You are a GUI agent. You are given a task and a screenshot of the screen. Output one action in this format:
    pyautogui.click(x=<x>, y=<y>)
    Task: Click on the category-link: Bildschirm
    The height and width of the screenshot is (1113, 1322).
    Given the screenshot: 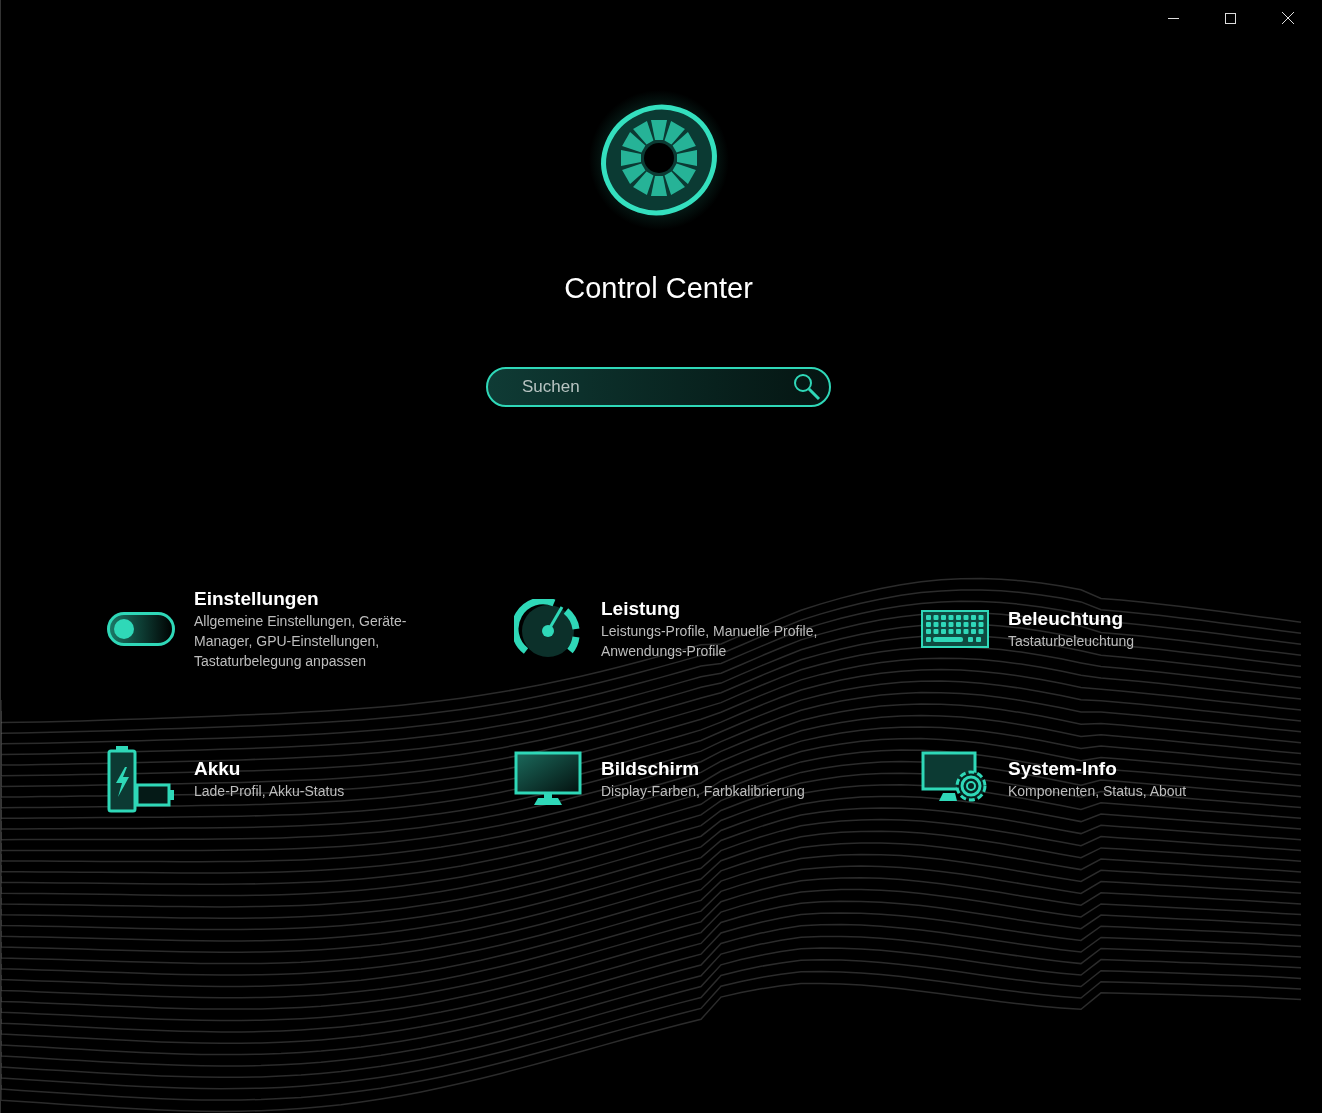 What is the action you would take?
    pyautogui.click(x=726, y=769)
    